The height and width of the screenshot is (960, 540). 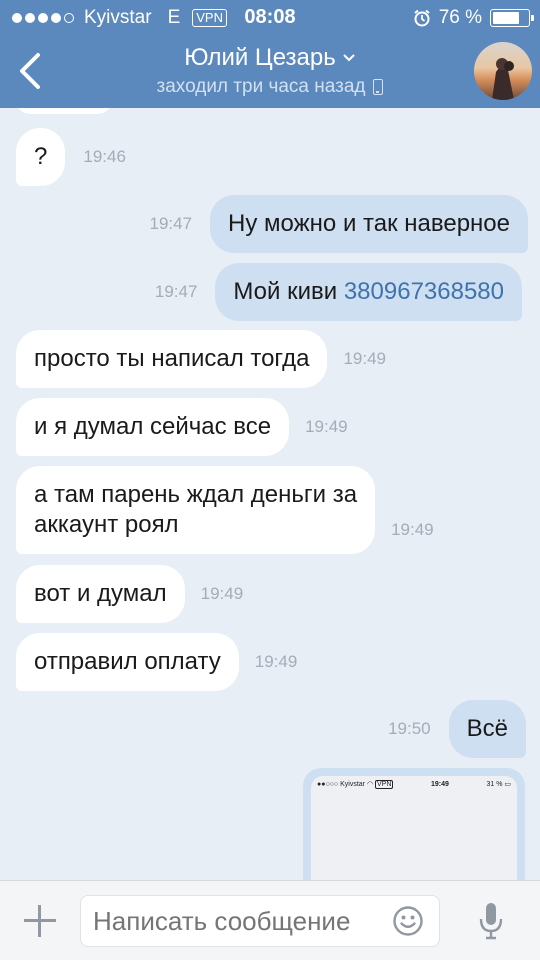 I want to click on message-incoming: отправил оплату 19:49, so click(x=156, y=662).